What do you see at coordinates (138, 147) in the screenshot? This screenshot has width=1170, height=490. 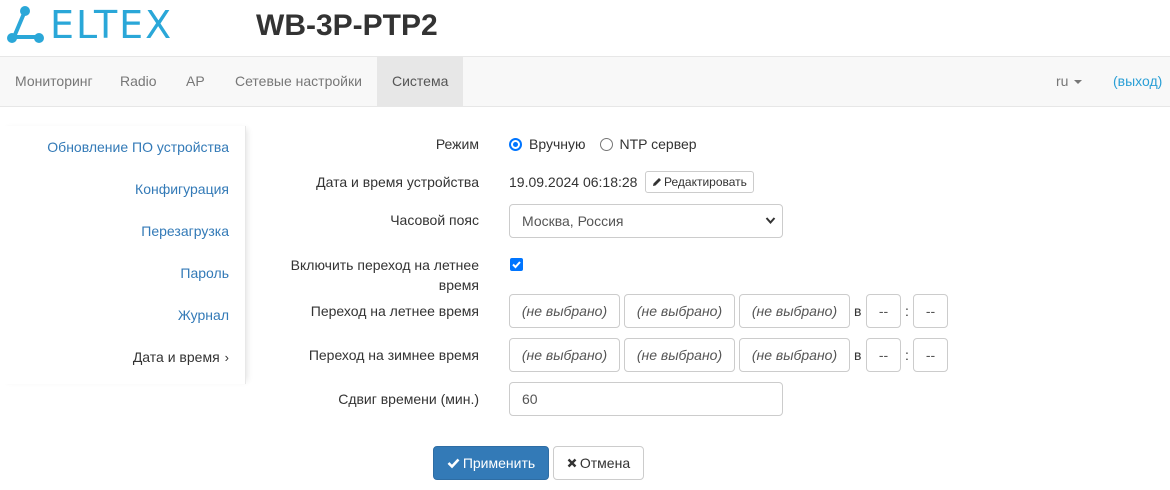 I see `sidebar-item-firmware-update: Обновление ПО устройства` at bounding box center [138, 147].